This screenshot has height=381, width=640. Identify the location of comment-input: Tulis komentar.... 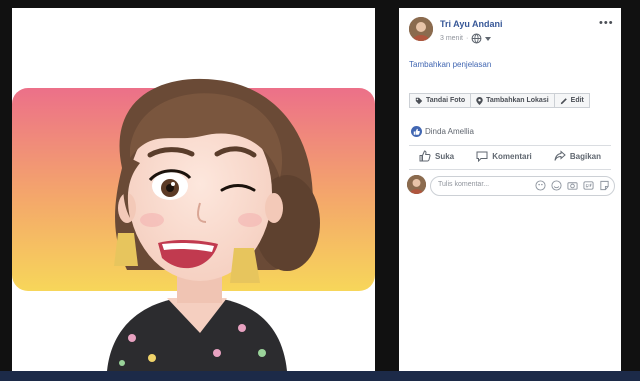
(522, 186).